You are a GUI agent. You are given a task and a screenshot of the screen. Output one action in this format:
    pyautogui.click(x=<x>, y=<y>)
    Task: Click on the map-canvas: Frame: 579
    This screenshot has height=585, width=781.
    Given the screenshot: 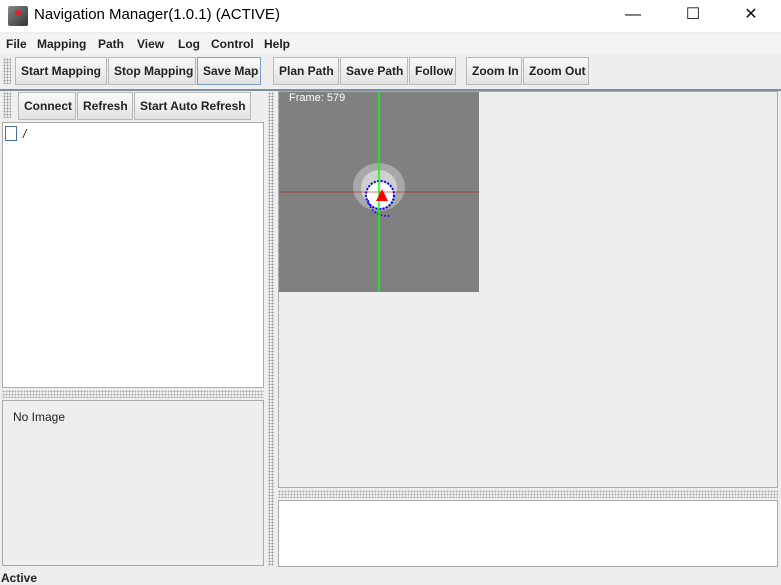 What is the action you would take?
    pyautogui.click(x=379, y=192)
    